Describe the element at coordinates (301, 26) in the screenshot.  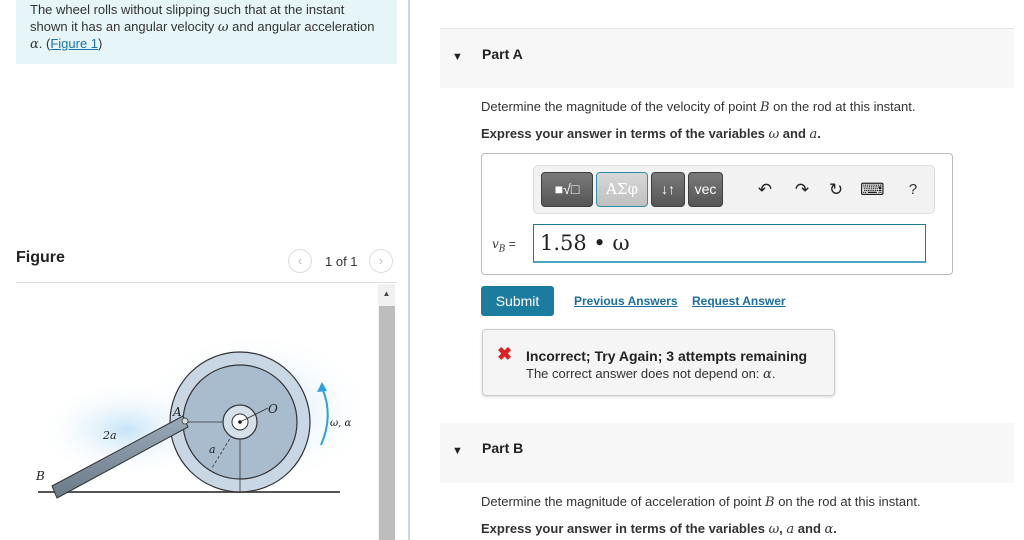
I see `intro-text: and angular acceleration` at that location.